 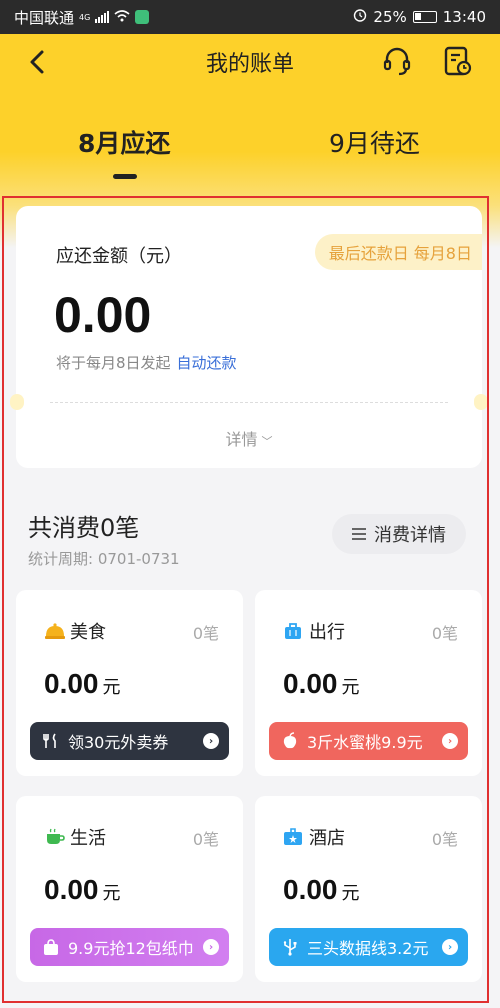 I want to click on alarm-icon, so click(x=360, y=17).